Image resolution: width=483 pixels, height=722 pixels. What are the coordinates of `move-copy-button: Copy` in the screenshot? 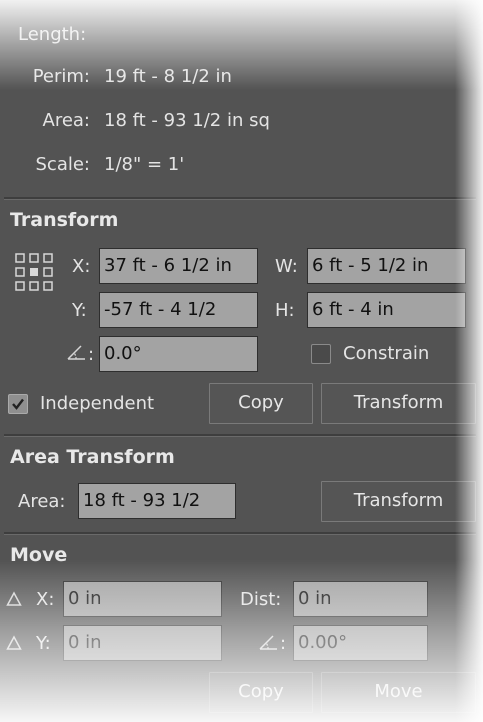 It's located at (261, 692).